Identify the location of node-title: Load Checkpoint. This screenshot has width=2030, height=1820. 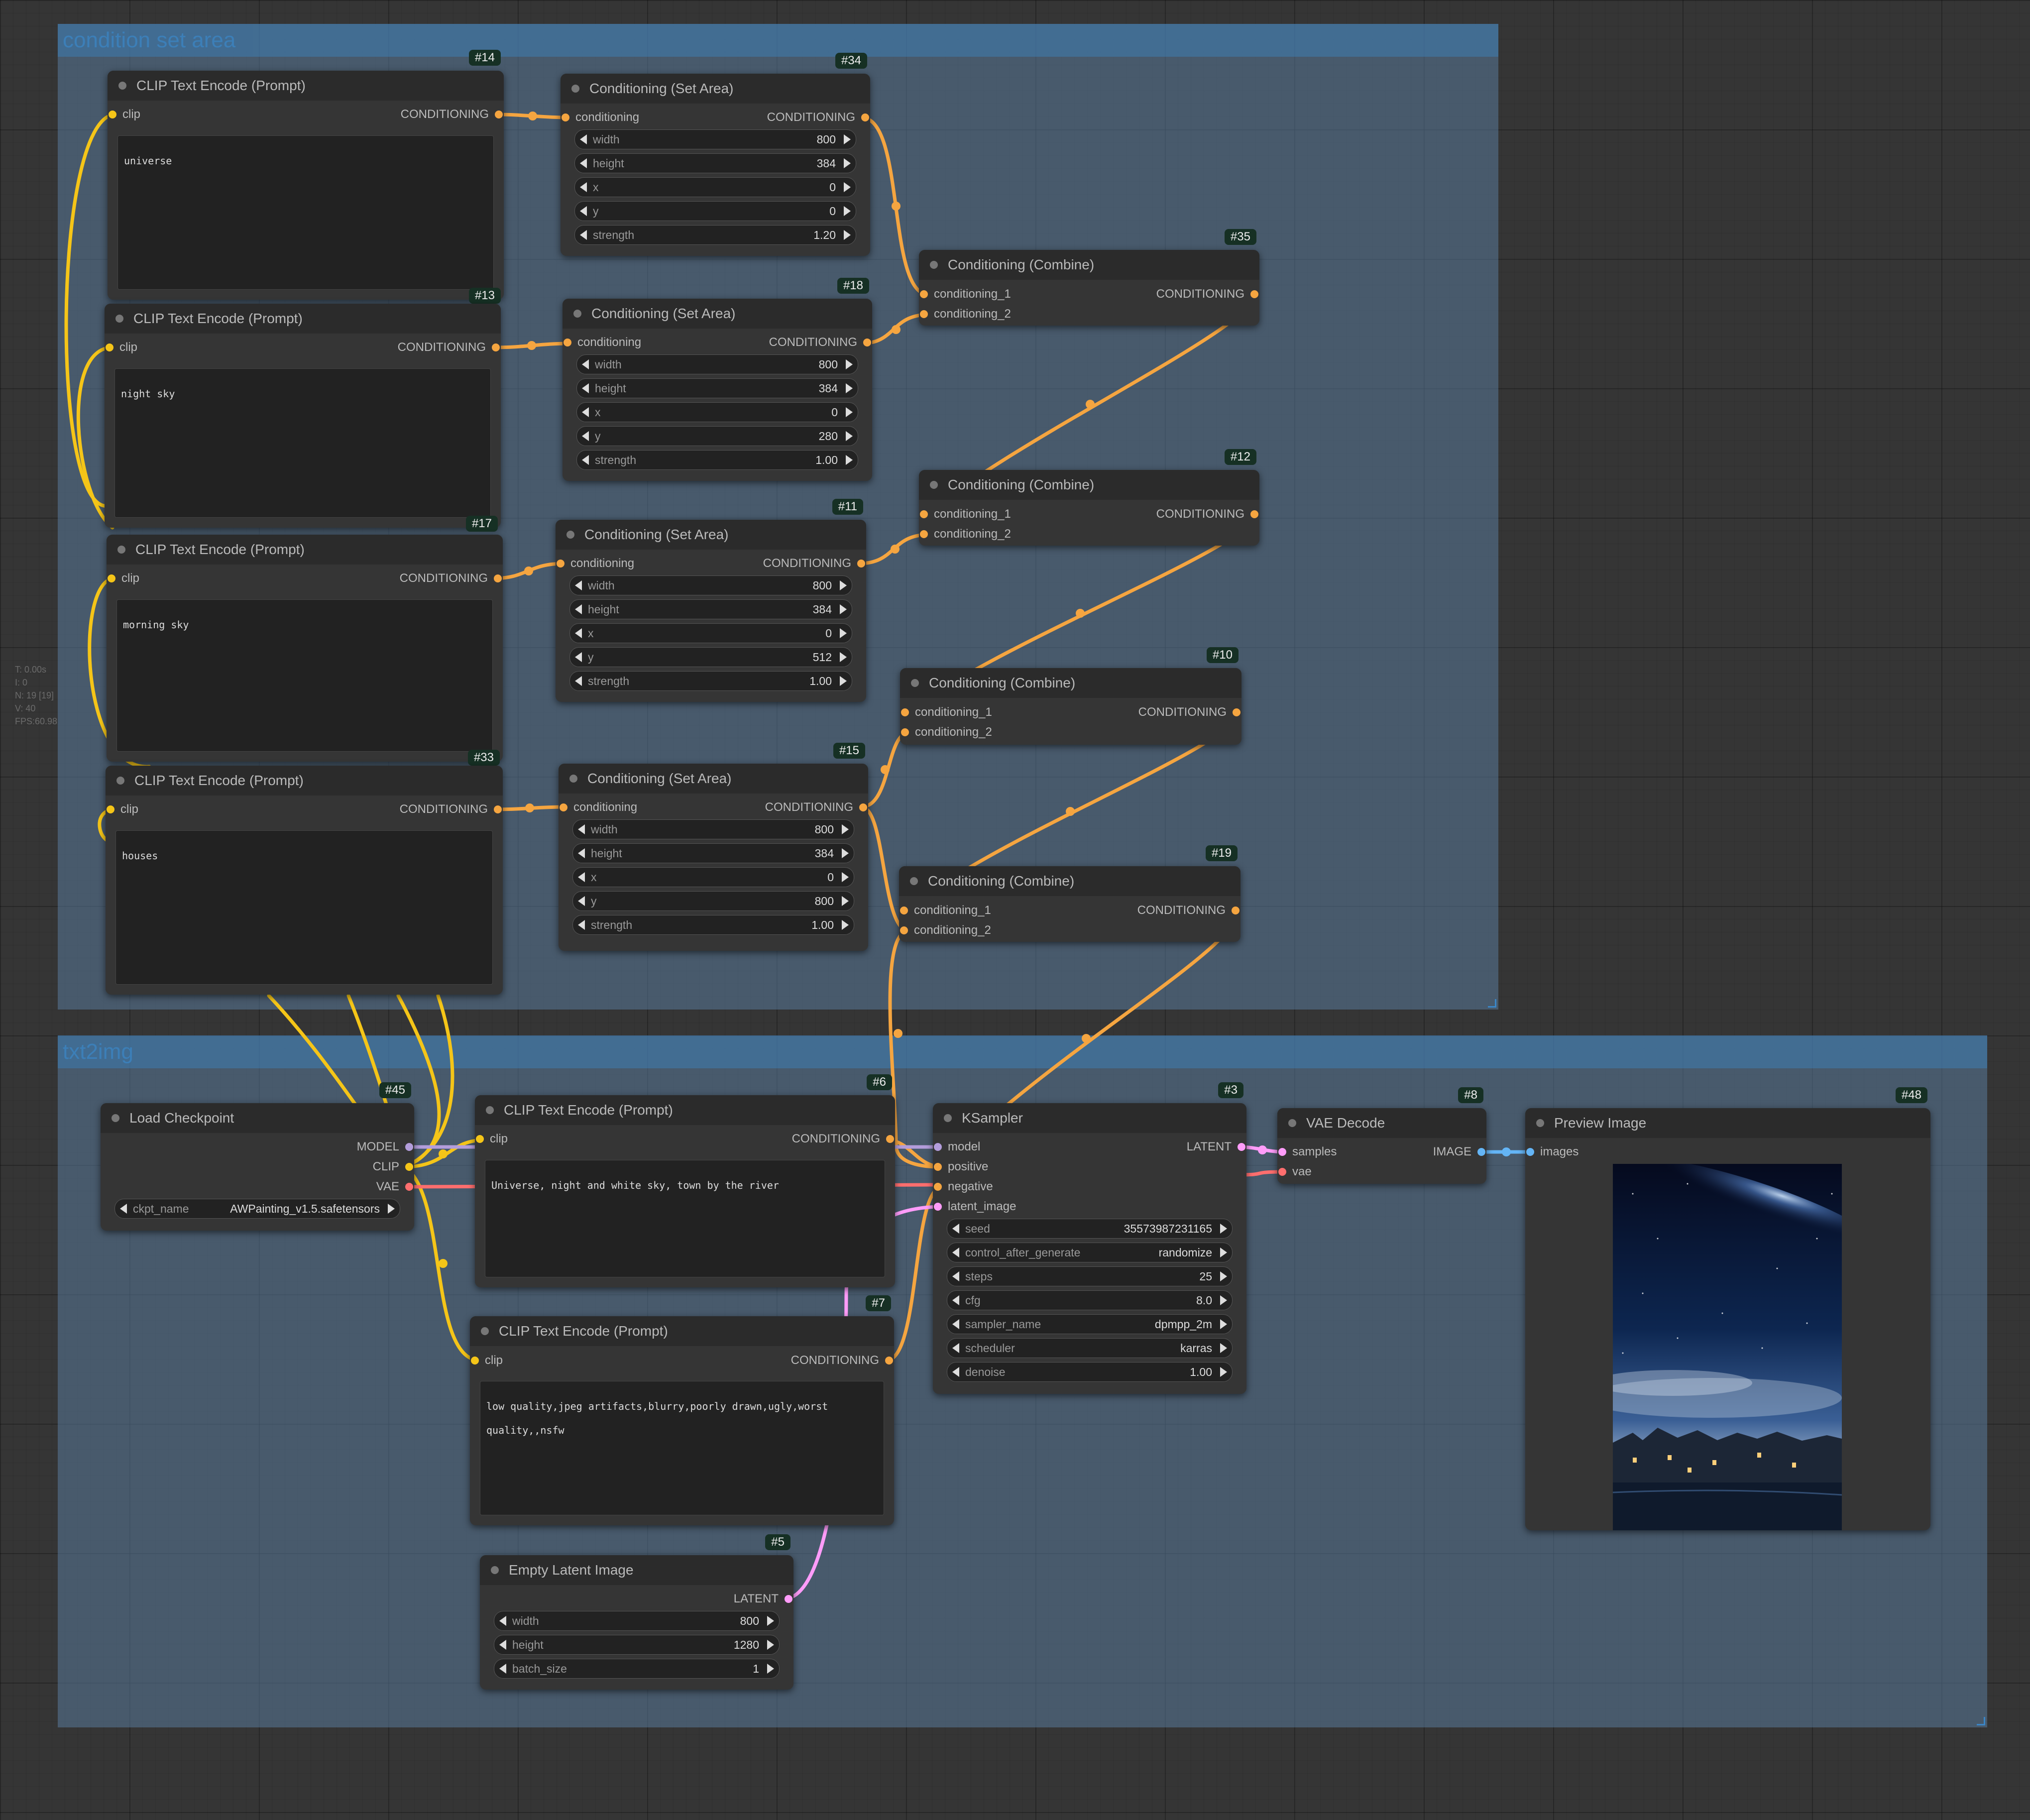
(257, 1118).